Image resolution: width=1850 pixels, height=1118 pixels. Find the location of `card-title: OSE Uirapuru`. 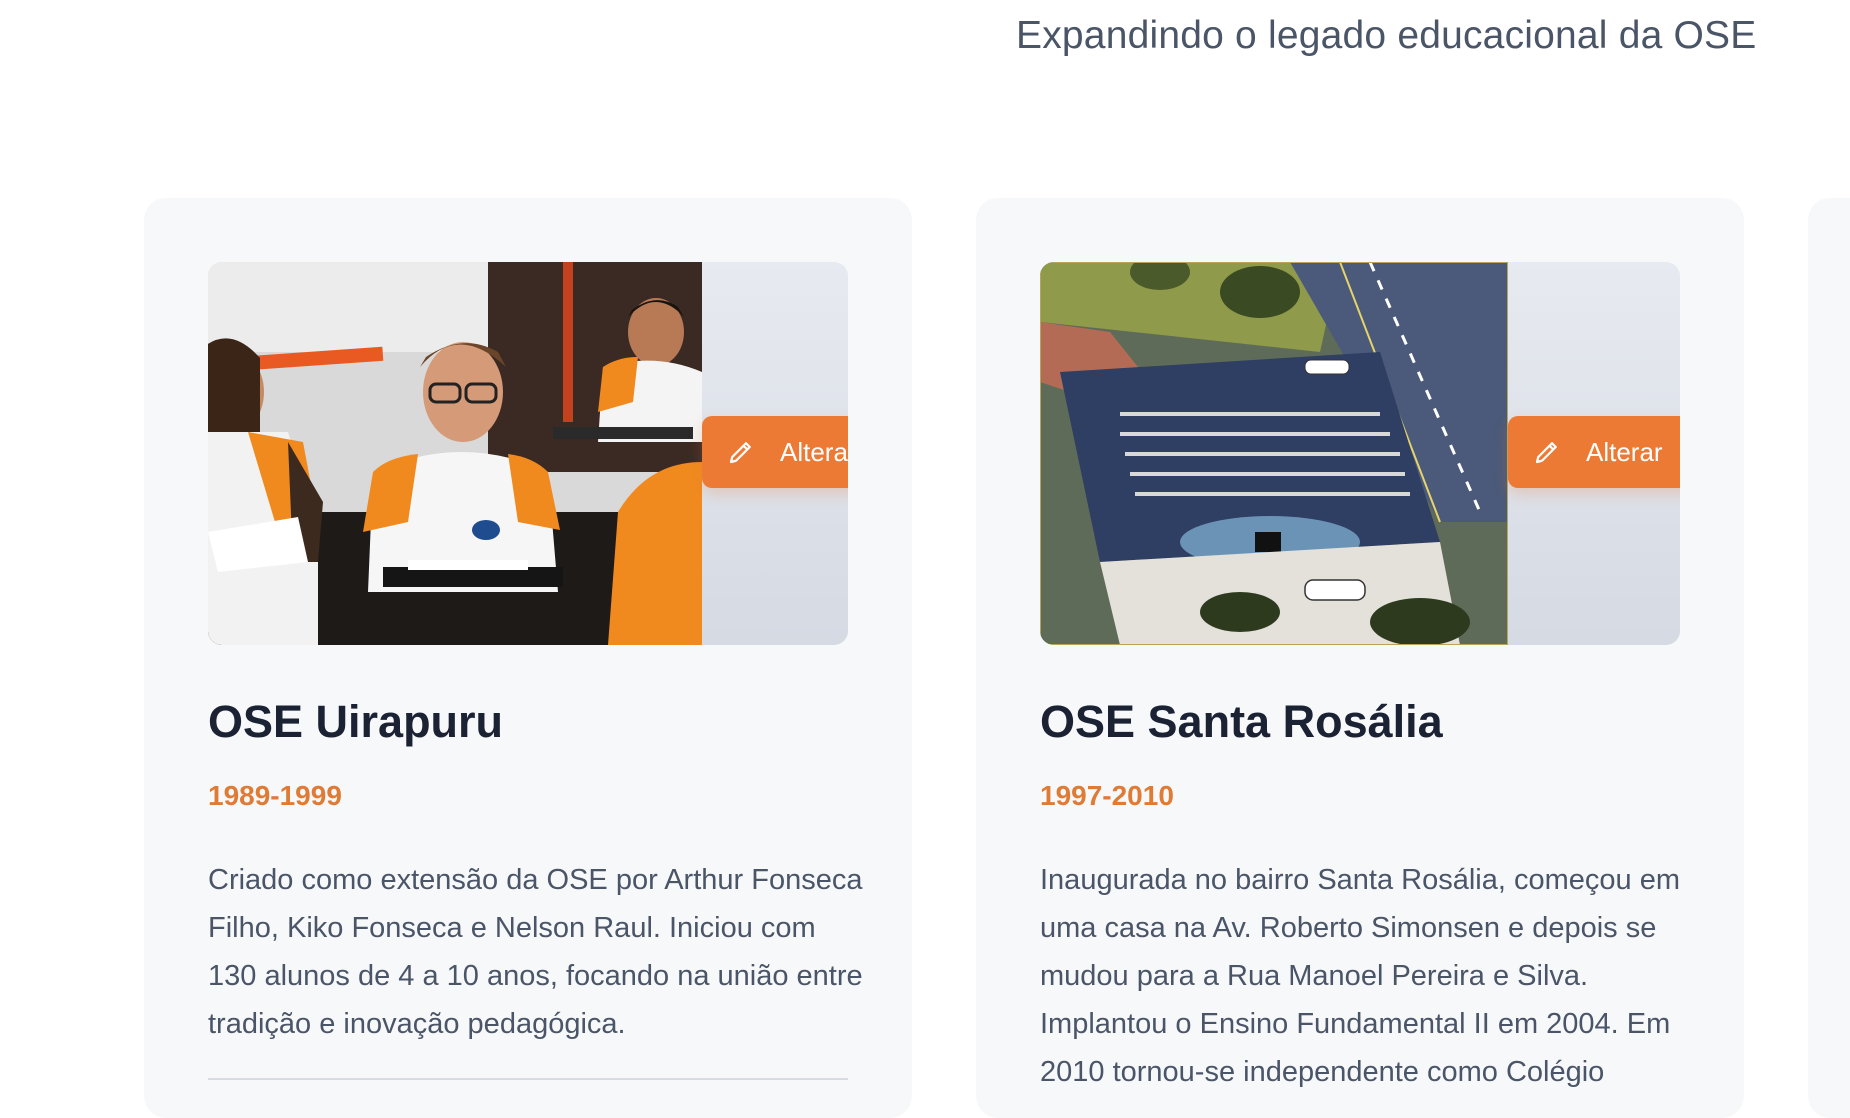

card-title: OSE Uirapuru is located at coordinates (356, 721).